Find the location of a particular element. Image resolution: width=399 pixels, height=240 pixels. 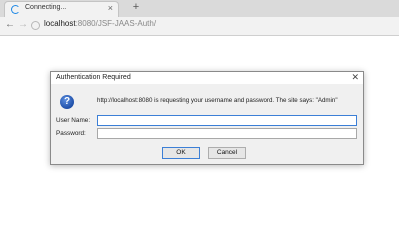

cancel-button: Cancel is located at coordinates (227, 153).